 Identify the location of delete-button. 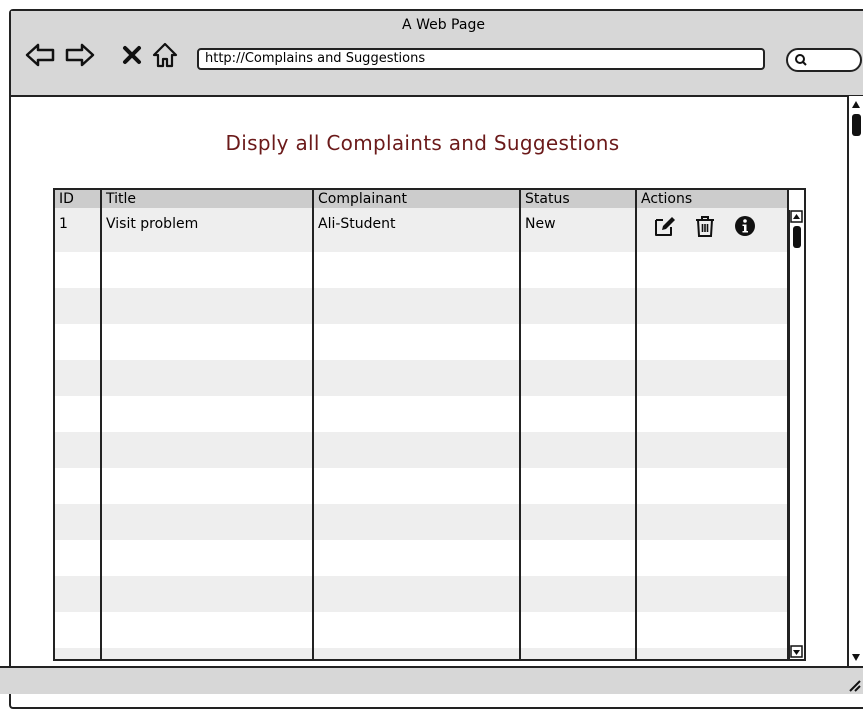
(705, 226).